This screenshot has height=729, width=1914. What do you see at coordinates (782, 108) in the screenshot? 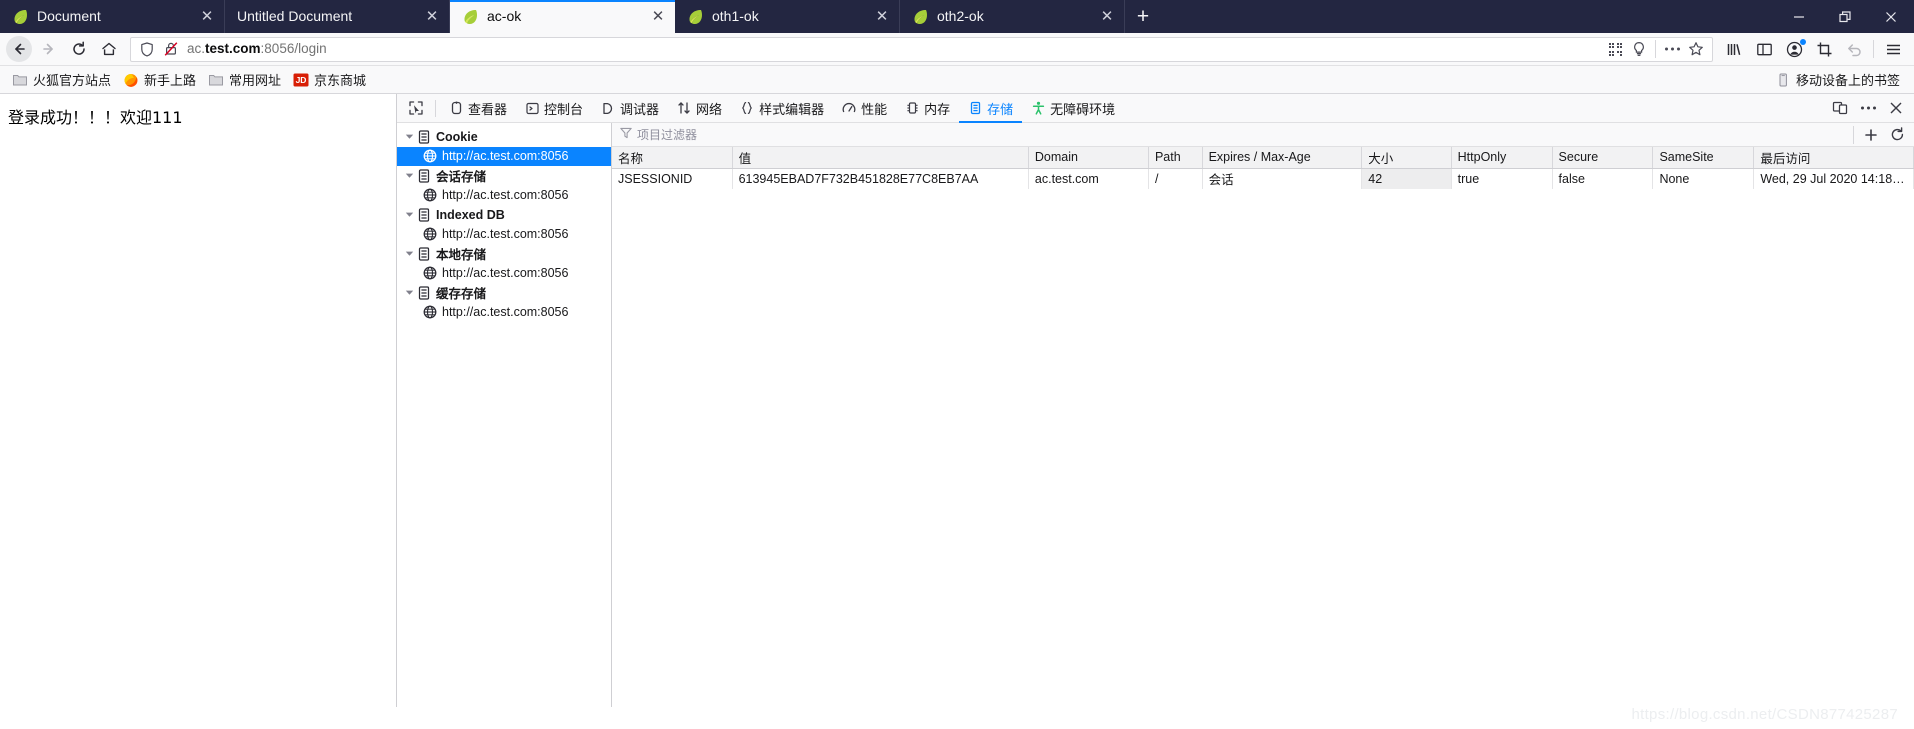
I see `tab-style-editor: 样式编辑器` at bounding box center [782, 108].